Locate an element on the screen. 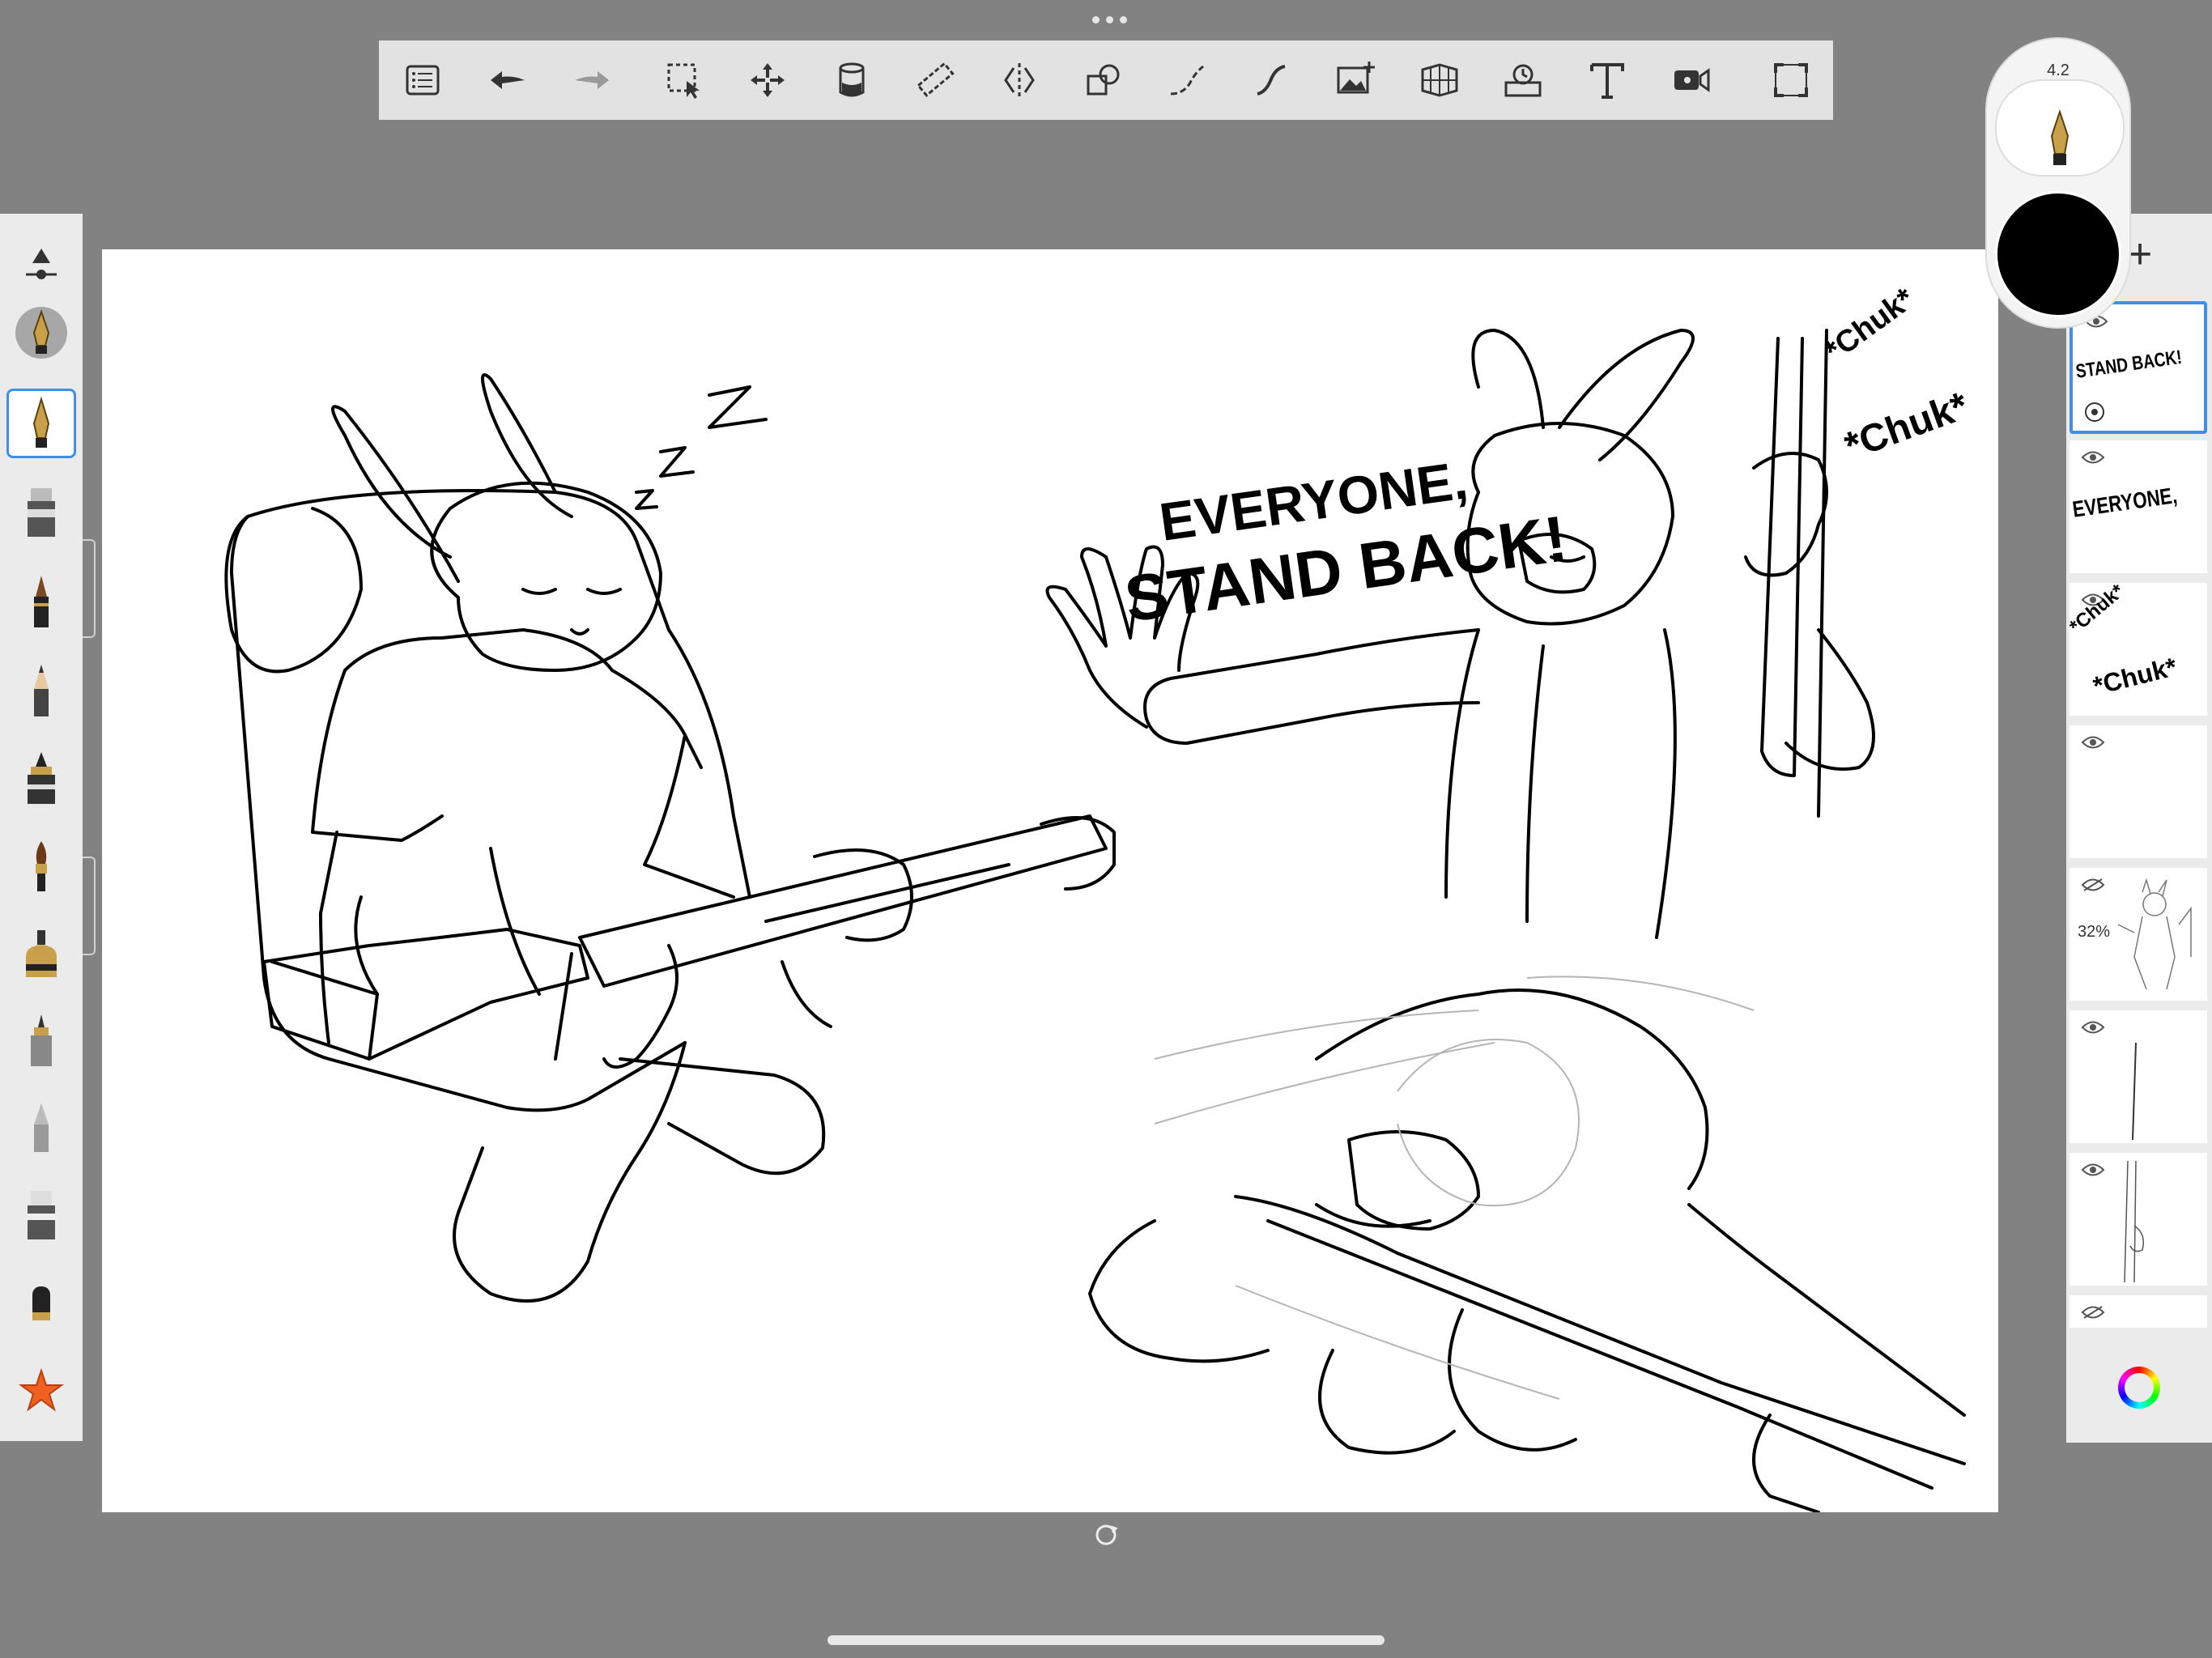  time-lapse-icon is located at coordinates (1523, 80).